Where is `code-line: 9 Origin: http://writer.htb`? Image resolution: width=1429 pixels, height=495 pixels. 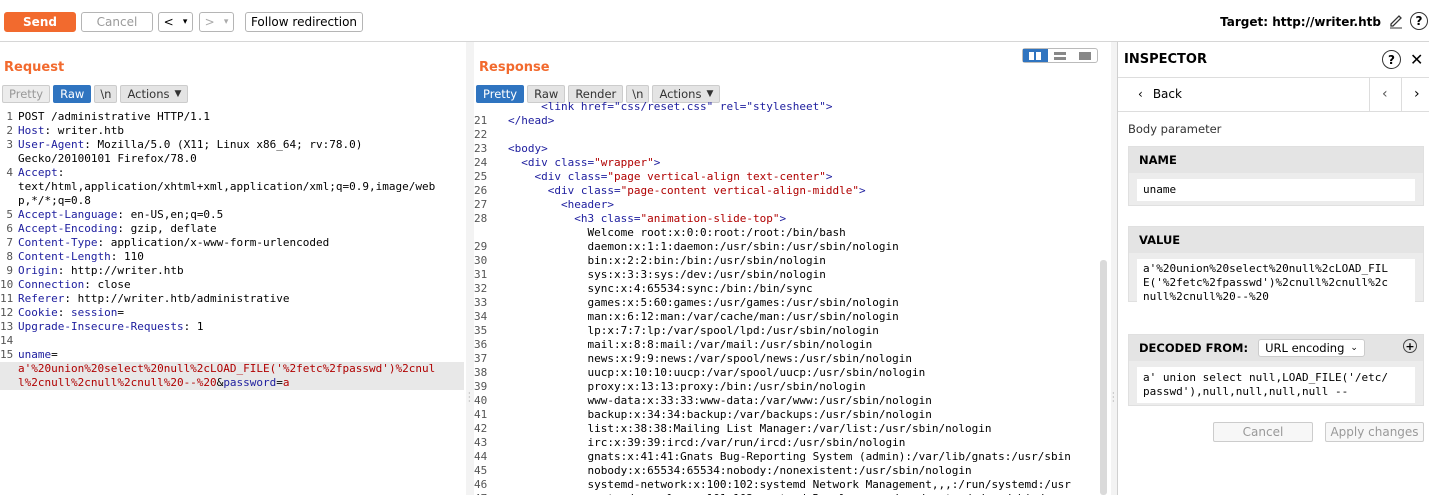
code-line: 9 Origin: http://writer.htb is located at coordinates (232, 271).